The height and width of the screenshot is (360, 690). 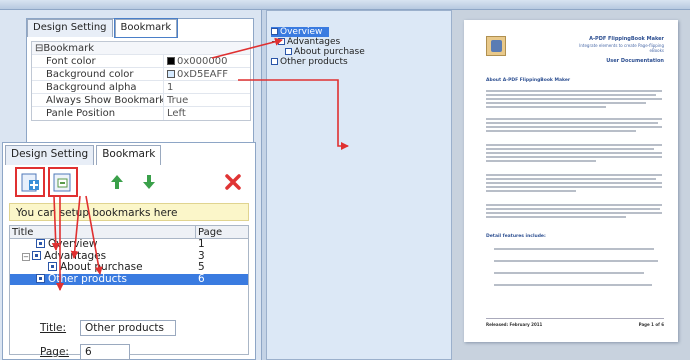 I want to click on tree-row-about-purchase: About purchase 5, so click(x=129, y=267).